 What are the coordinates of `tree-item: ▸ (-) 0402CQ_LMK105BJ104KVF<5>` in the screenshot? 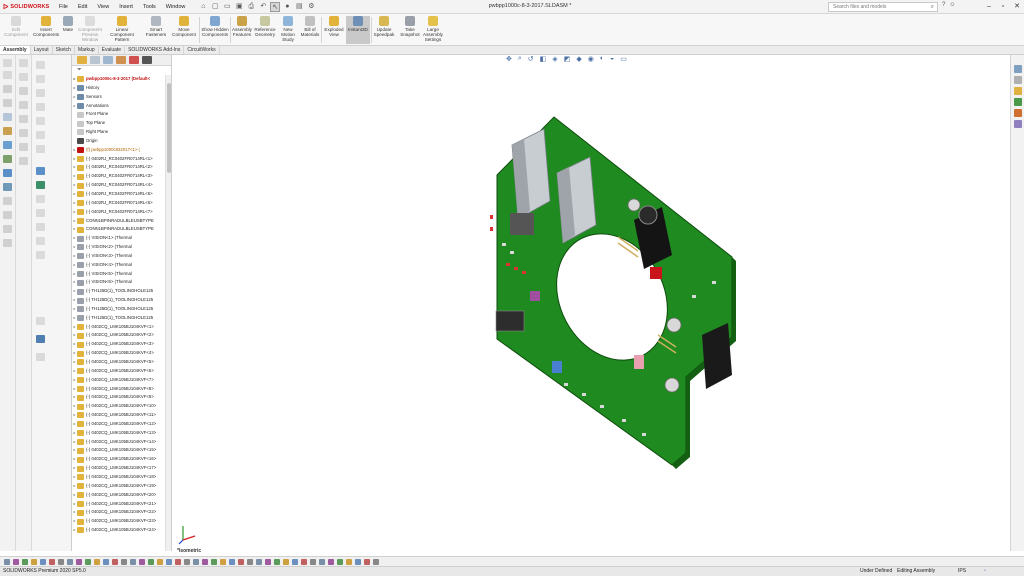 It's located at (118, 362).